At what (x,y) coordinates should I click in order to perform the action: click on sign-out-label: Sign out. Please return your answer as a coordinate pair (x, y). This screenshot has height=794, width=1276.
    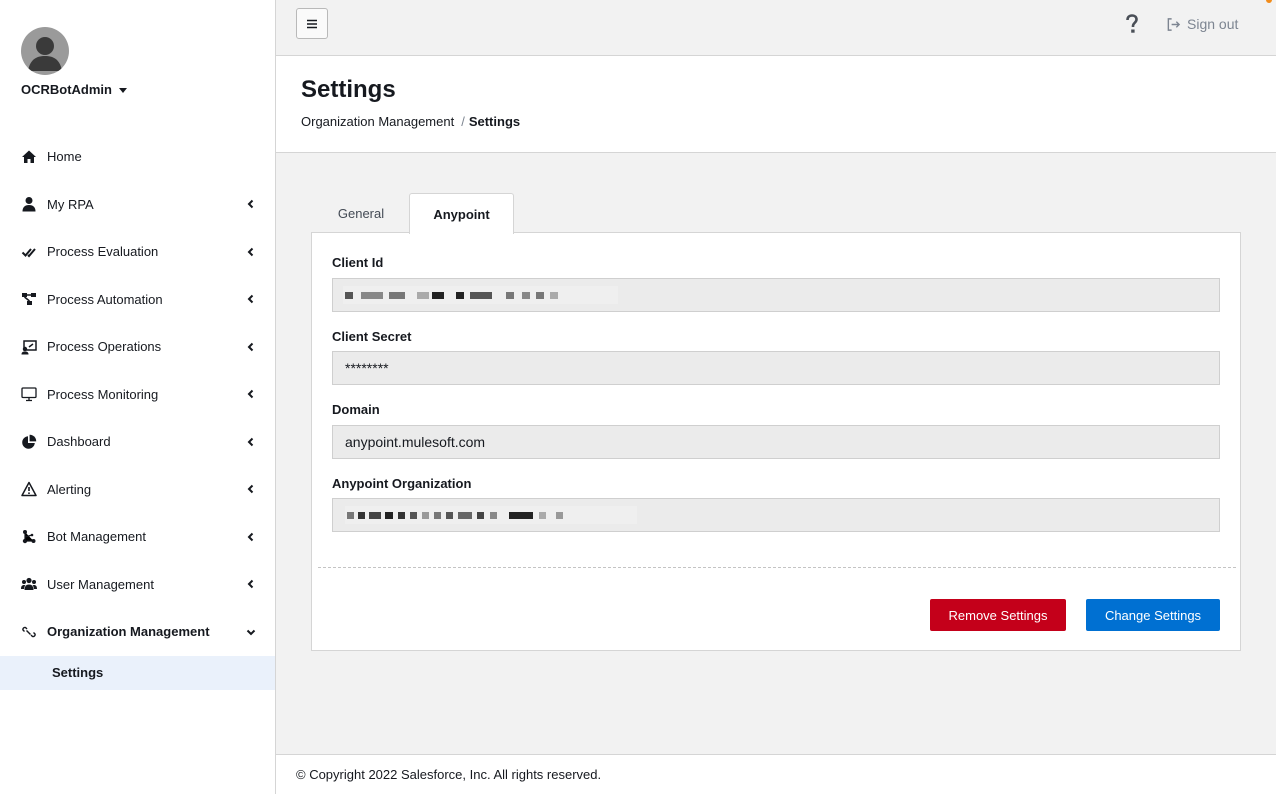
    Looking at the image, I should click on (1213, 24).